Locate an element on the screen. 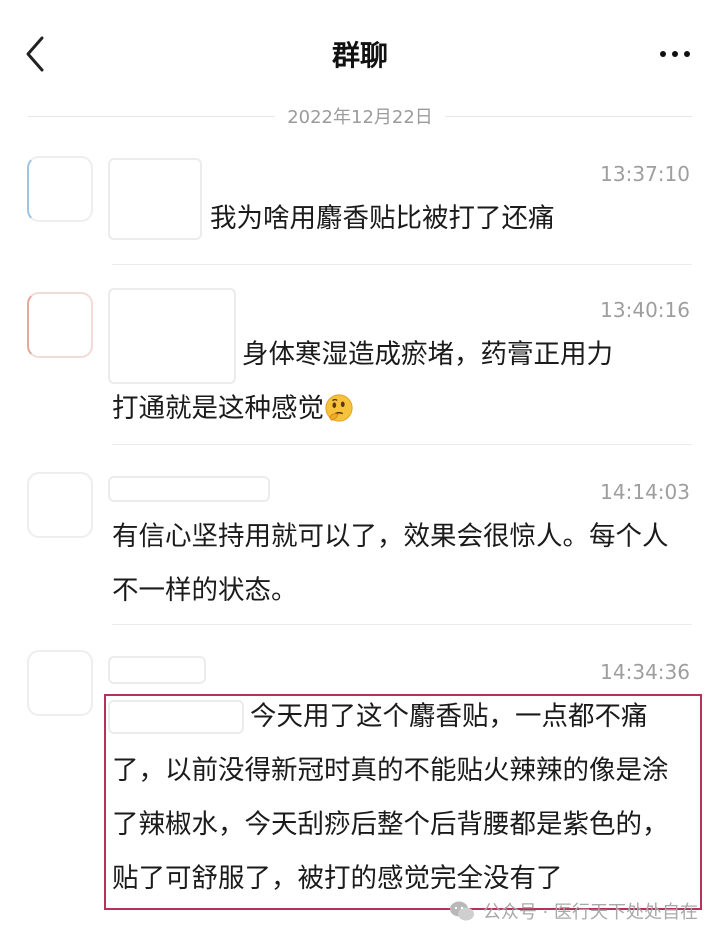 The image size is (720, 938). date-separator: 2022年12月22日 is located at coordinates (360, 116).